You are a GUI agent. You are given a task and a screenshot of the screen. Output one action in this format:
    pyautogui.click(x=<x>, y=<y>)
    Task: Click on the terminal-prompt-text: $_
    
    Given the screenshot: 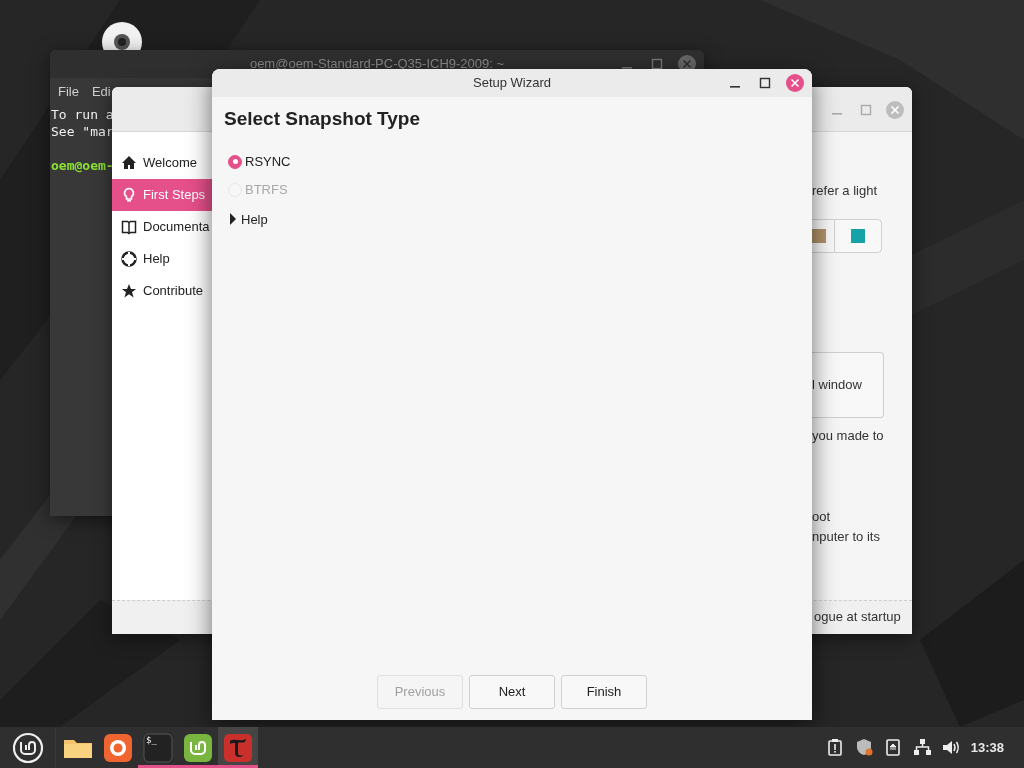 What is the action you would take?
    pyautogui.click(x=151, y=740)
    